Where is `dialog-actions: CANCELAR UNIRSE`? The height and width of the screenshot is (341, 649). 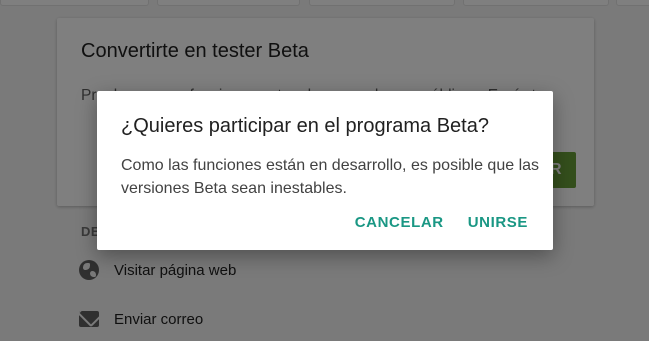 dialog-actions: CANCELAR UNIRSE is located at coordinates (454, 224).